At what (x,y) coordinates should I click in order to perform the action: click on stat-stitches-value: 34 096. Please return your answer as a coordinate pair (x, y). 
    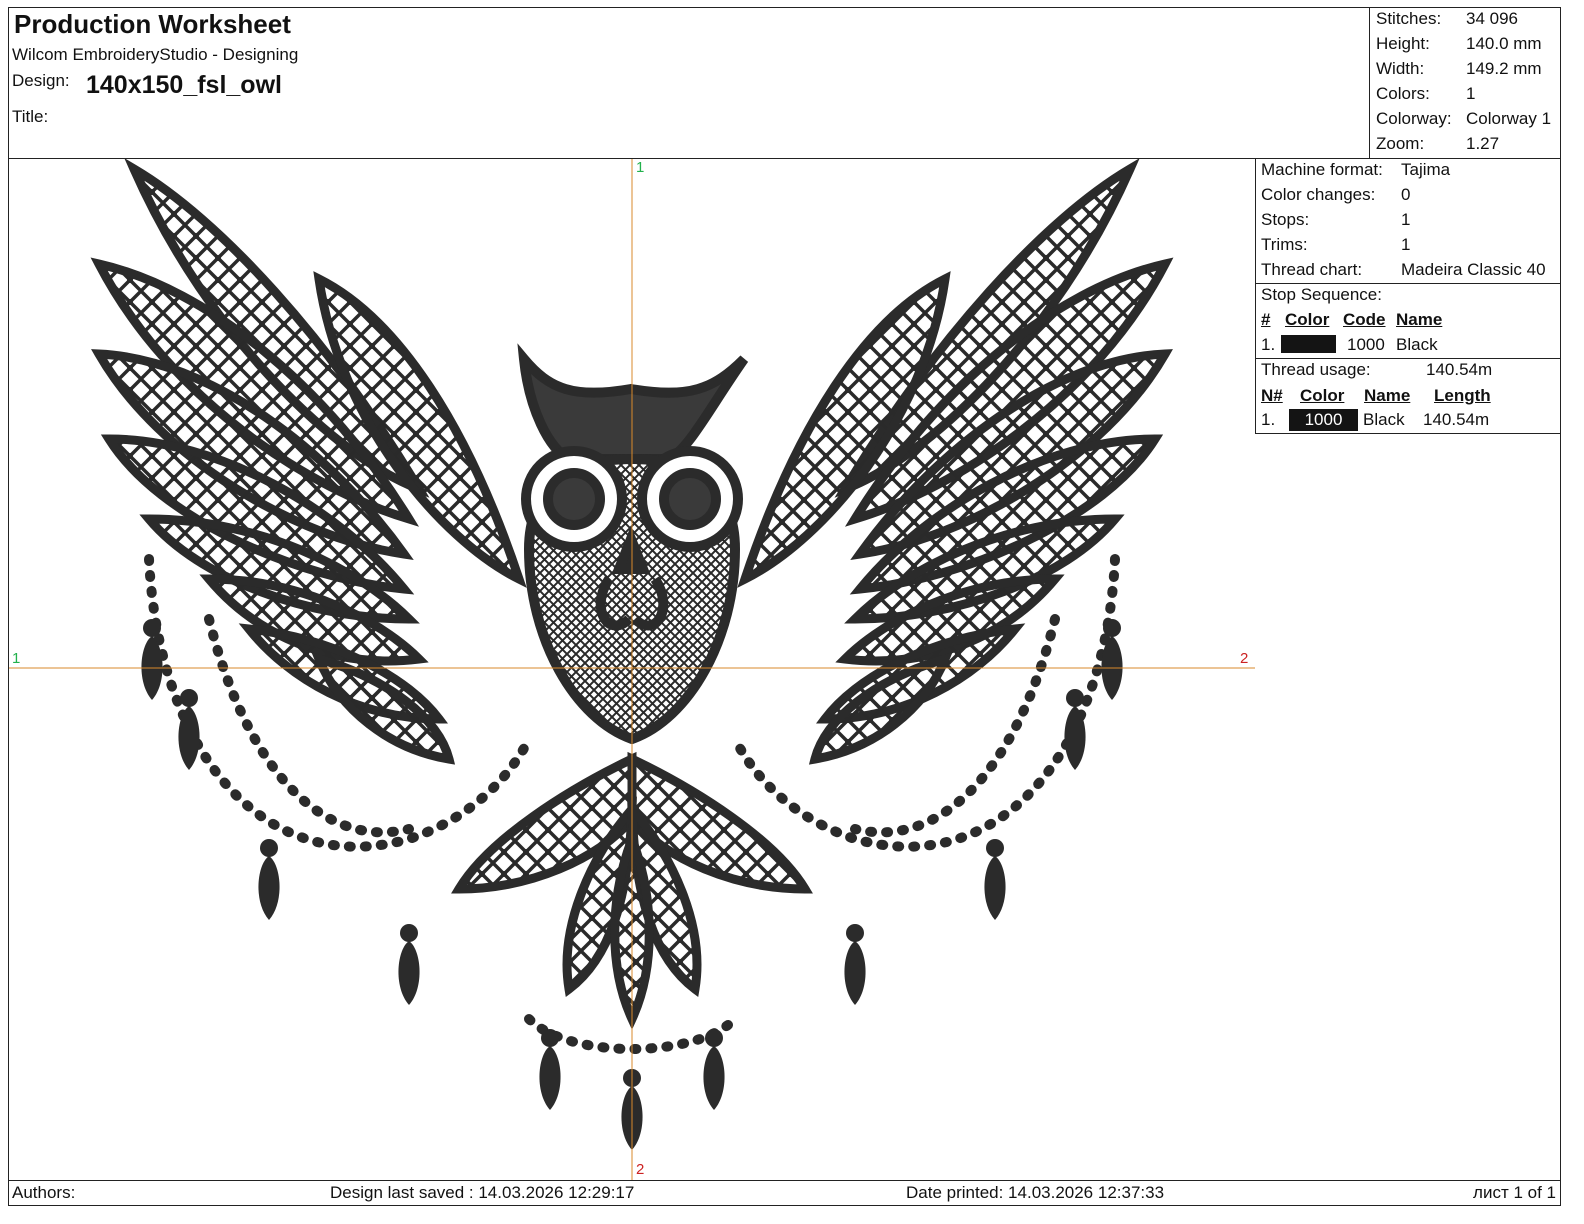
    Looking at the image, I should click on (1492, 18).